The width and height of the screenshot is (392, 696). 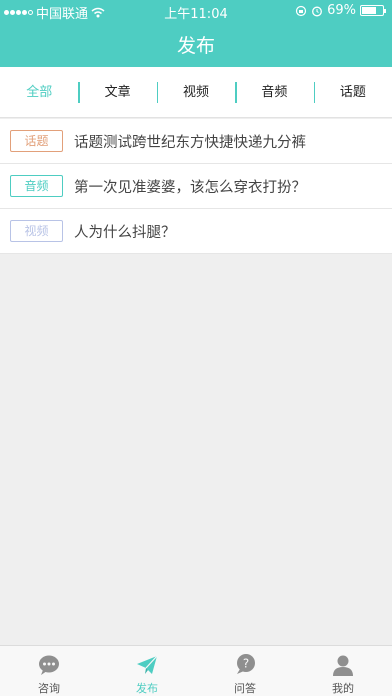 I want to click on tab-audio: 音频, so click(x=274, y=92).